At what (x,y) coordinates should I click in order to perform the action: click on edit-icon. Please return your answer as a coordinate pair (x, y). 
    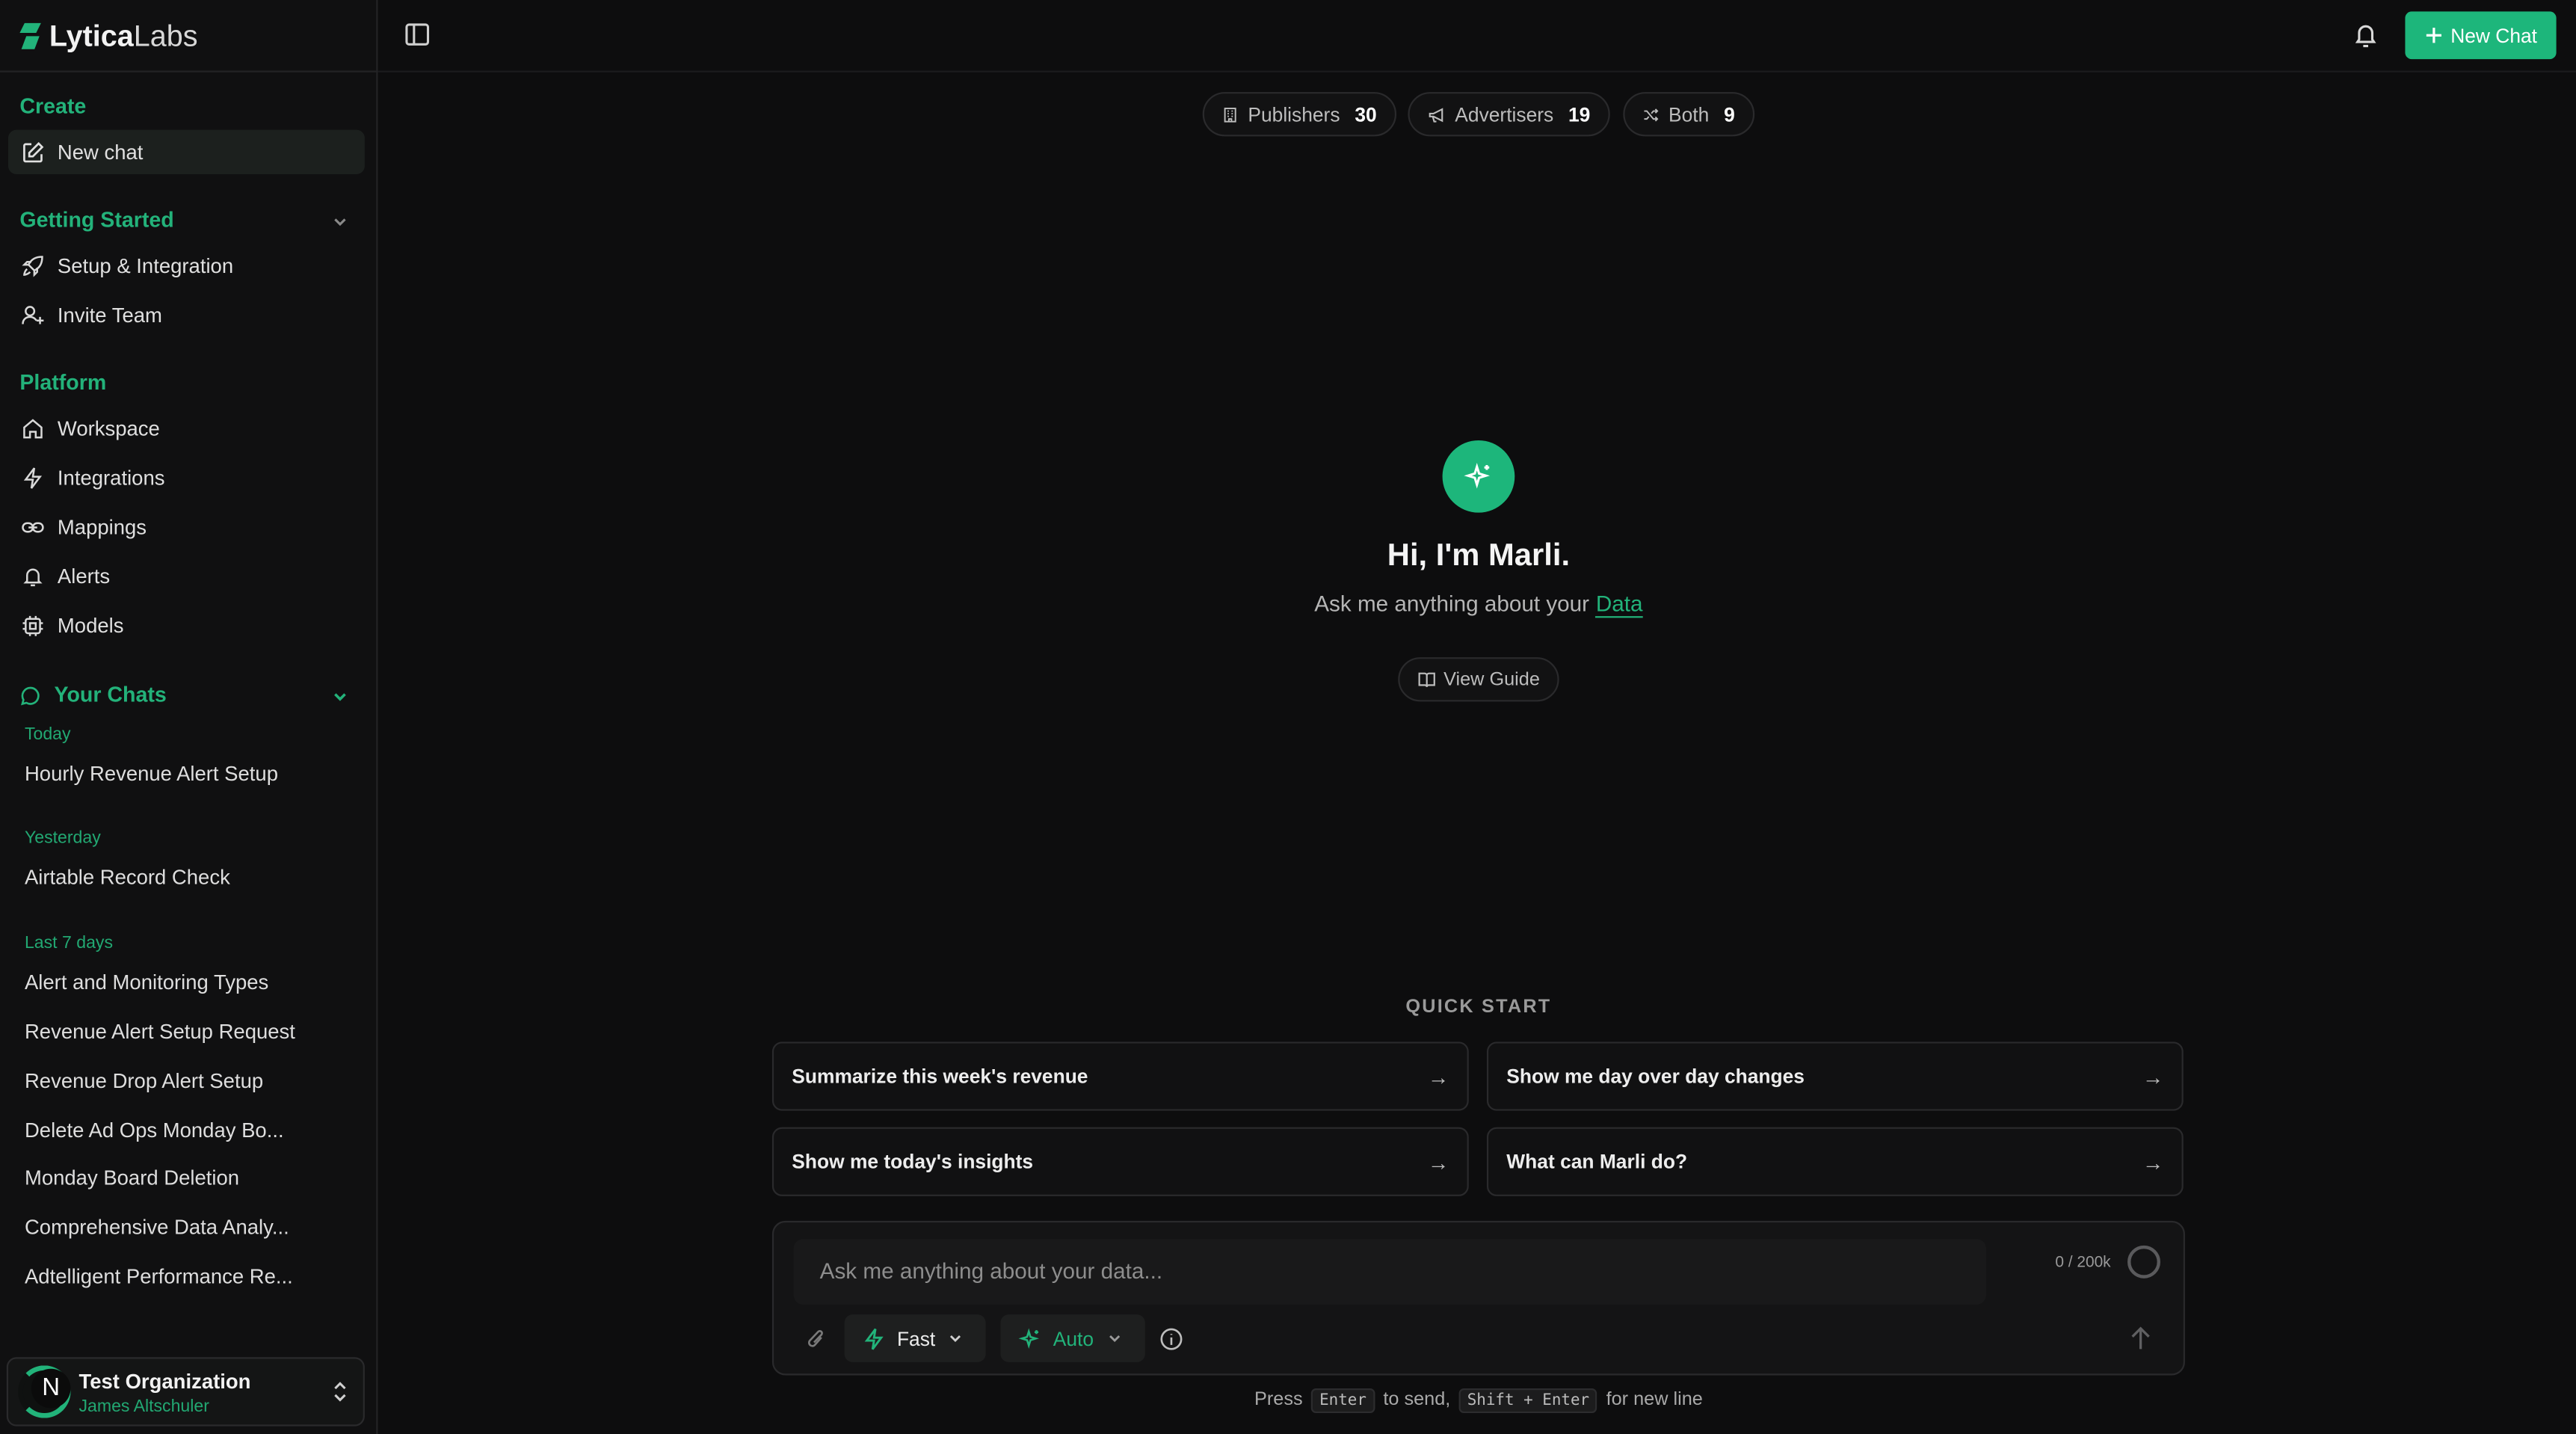
    Looking at the image, I should click on (33, 152).